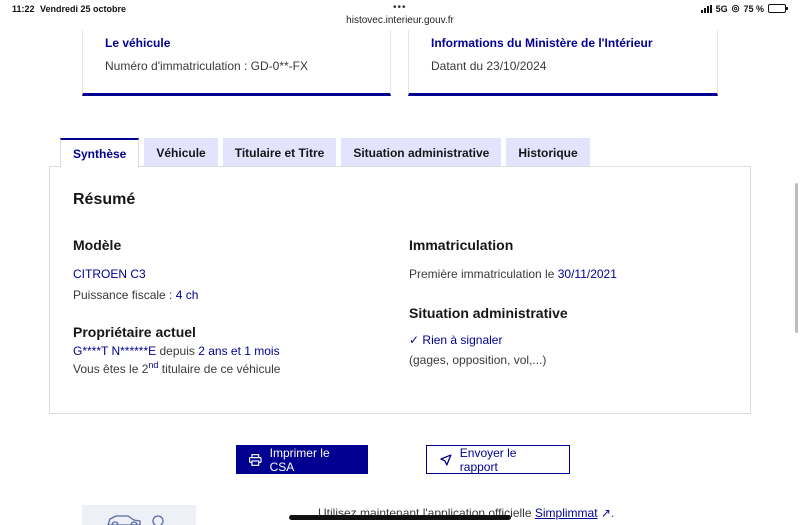  Describe the element at coordinates (139, 515) in the screenshot. I see `car-illustration` at that location.